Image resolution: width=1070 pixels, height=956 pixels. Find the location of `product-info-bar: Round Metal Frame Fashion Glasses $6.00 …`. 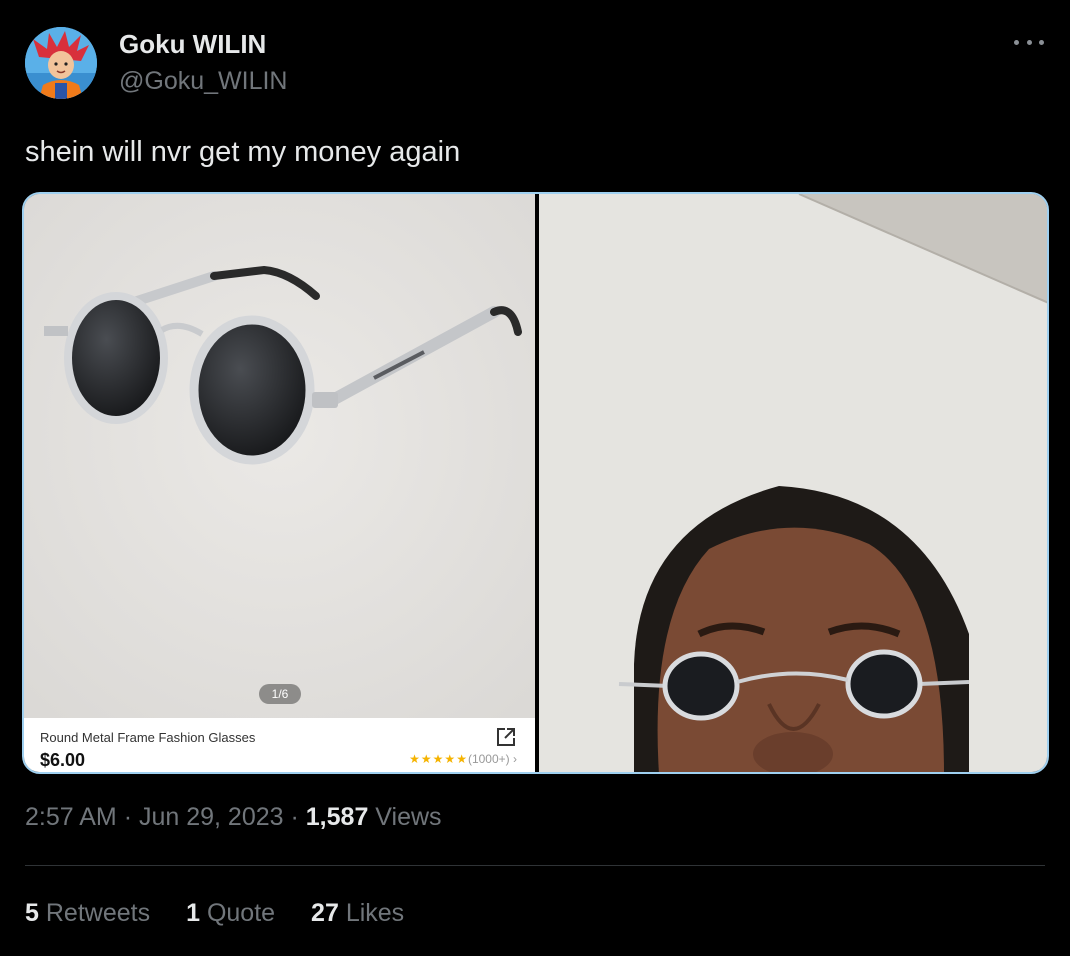

product-info-bar: Round Metal Frame Fashion Glasses $6.00 … is located at coordinates (279, 745).